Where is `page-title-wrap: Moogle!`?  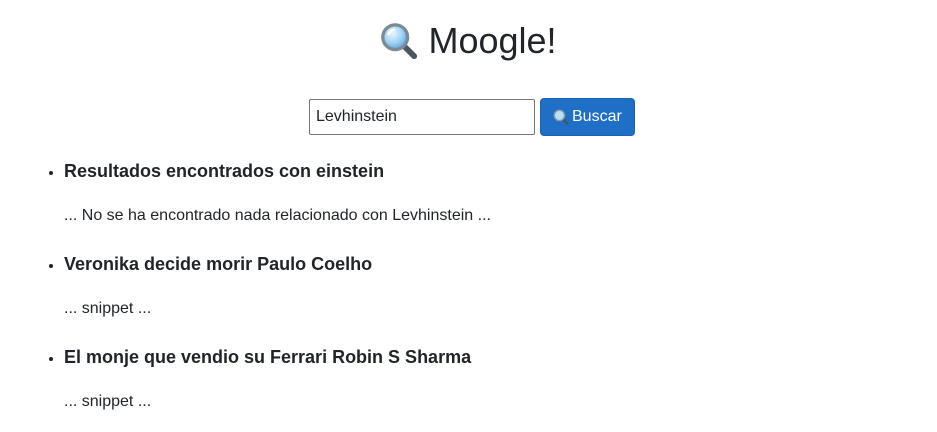 page-title-wrap: Moogle! is located at coordinates (468, 41).